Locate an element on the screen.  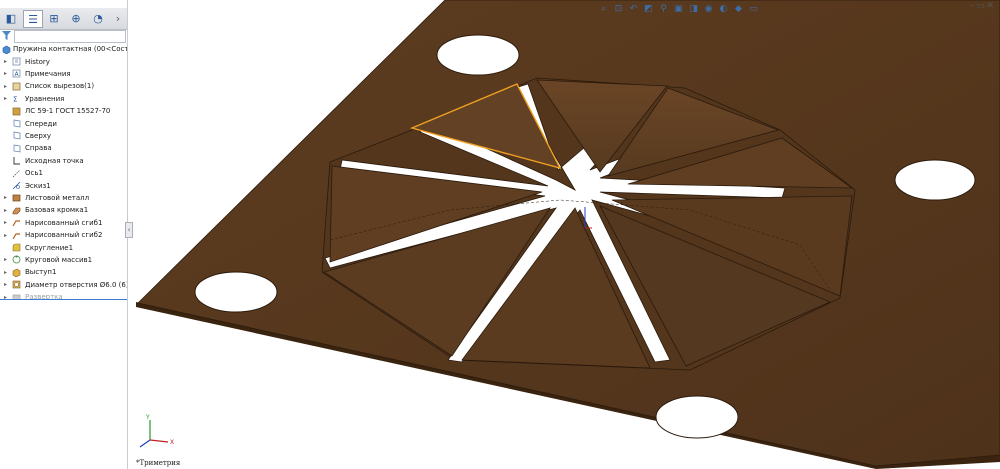
tree-item: Спереди is located at coordinates (63, 123).